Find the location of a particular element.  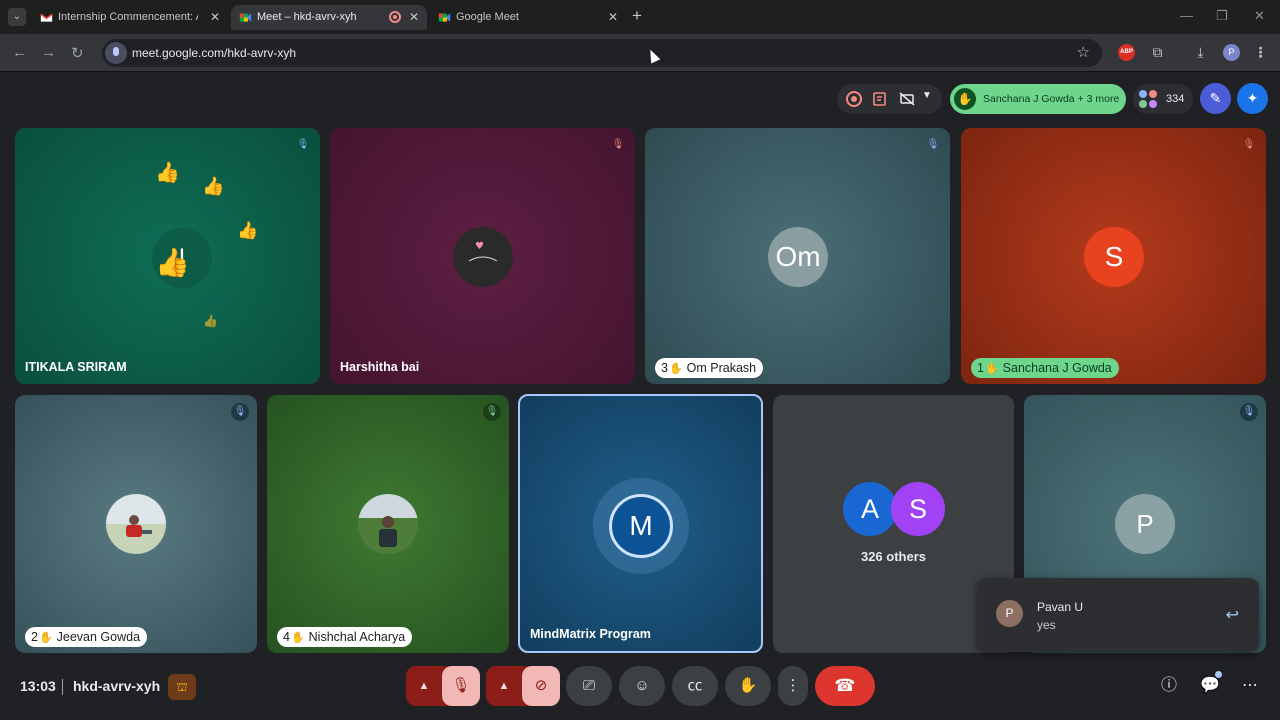

notes-icon is located at coordinates (879, 99).